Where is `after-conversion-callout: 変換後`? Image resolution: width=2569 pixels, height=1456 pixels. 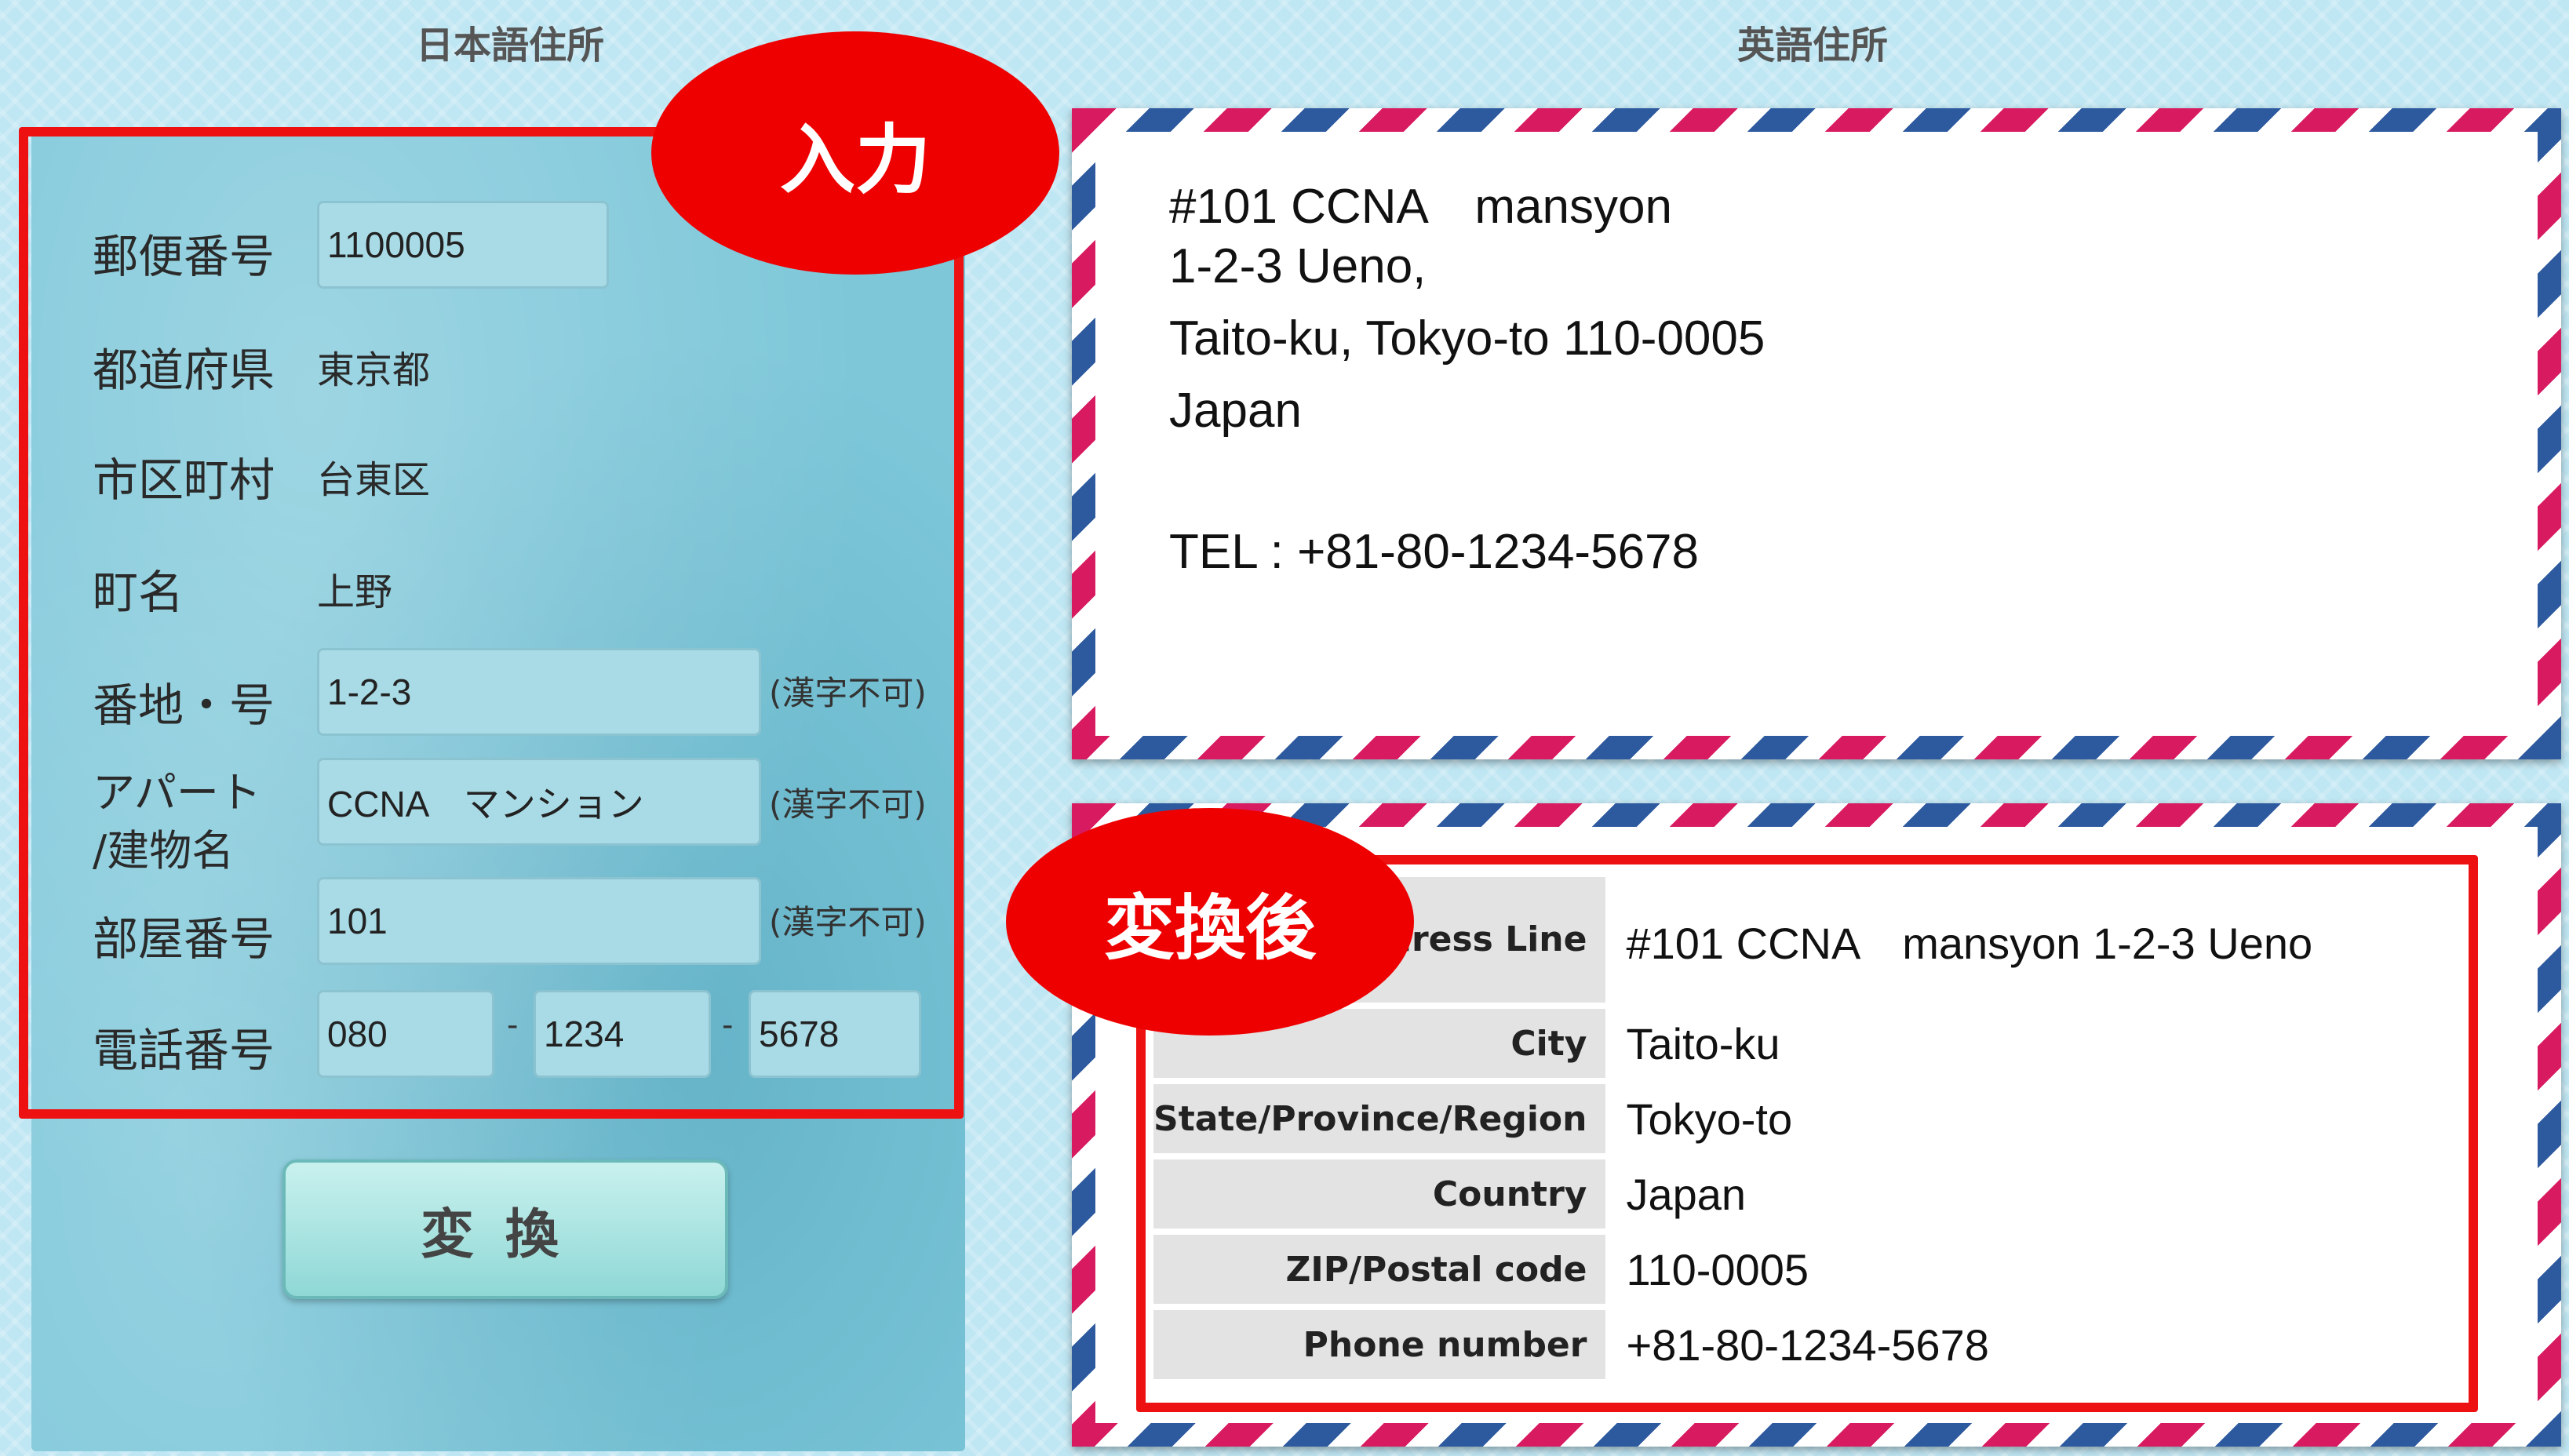 after-conversion-callout: 変換後 is located at coordinates (1210, 922).